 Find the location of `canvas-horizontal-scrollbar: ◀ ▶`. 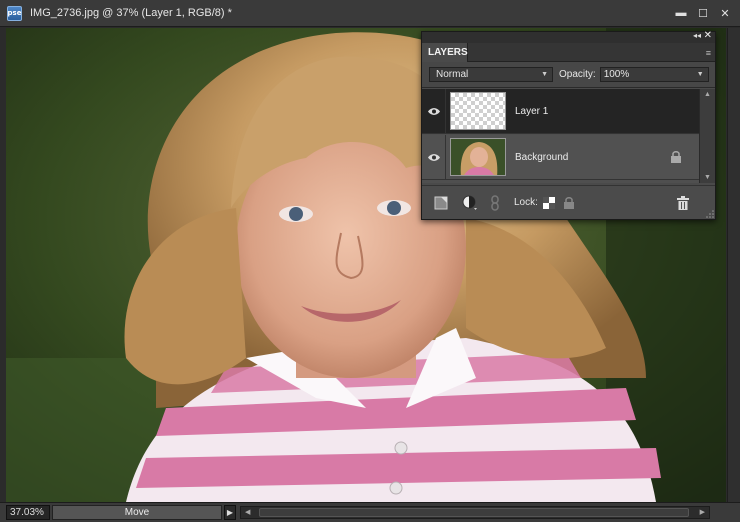

canvas-horizontal-scrollbar: ◀ ▶ is located at coordinates (475, 512).